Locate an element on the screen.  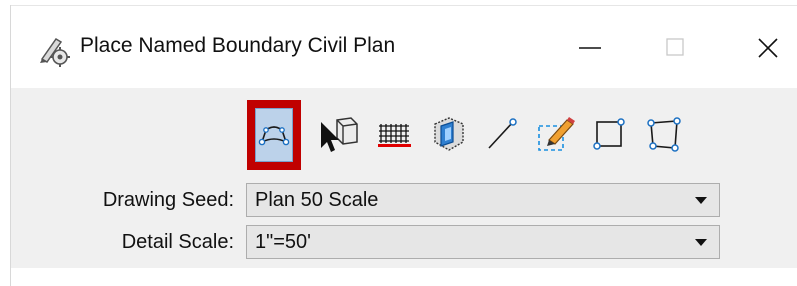
drawing-seed-value: Plan 50 Scale is located at coordinates (317, 200).